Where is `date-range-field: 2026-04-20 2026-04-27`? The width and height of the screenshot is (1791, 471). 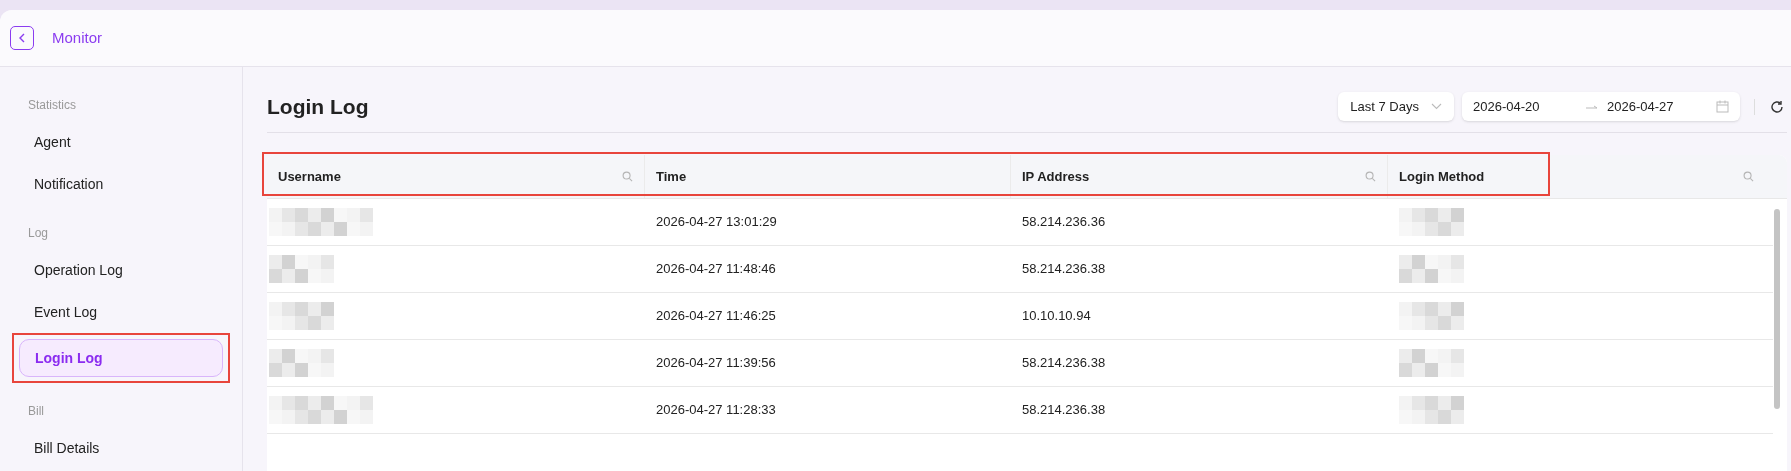
date-range-field: 2026-04-20 2026-04-27 is located at coordinates (1601, 106).